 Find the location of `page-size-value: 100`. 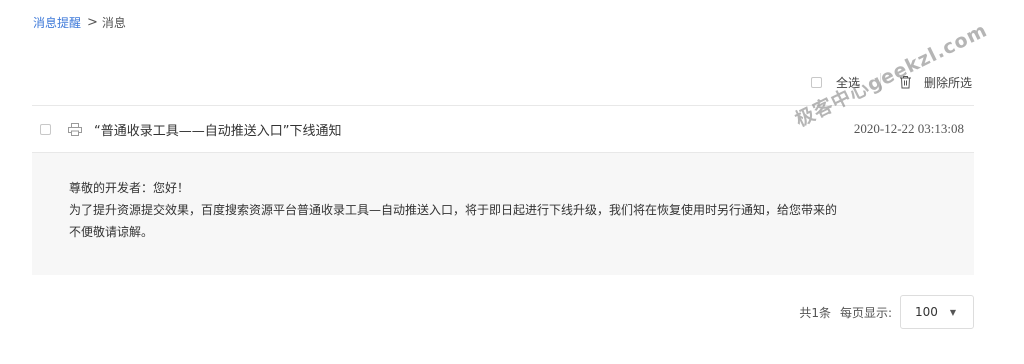

page-size-value: 100 is located at coordinates (926, 312).